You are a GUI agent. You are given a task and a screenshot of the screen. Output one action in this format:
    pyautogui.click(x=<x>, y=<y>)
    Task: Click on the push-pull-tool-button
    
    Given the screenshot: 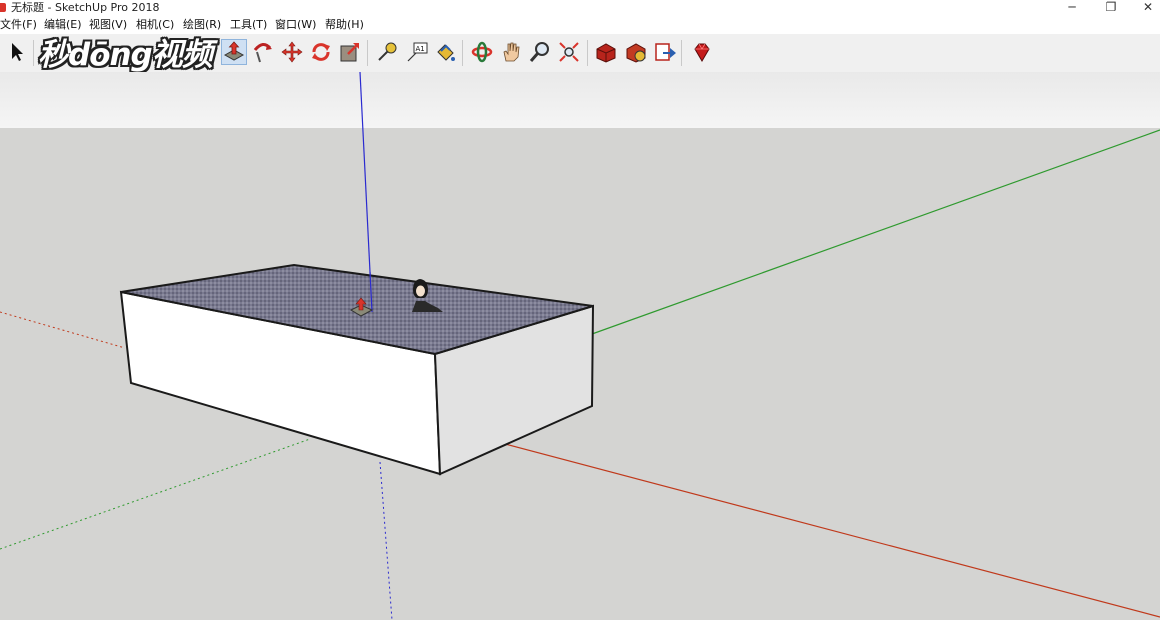 What is the action you would take?
    pyautogui.click(x=234, y=52)
    